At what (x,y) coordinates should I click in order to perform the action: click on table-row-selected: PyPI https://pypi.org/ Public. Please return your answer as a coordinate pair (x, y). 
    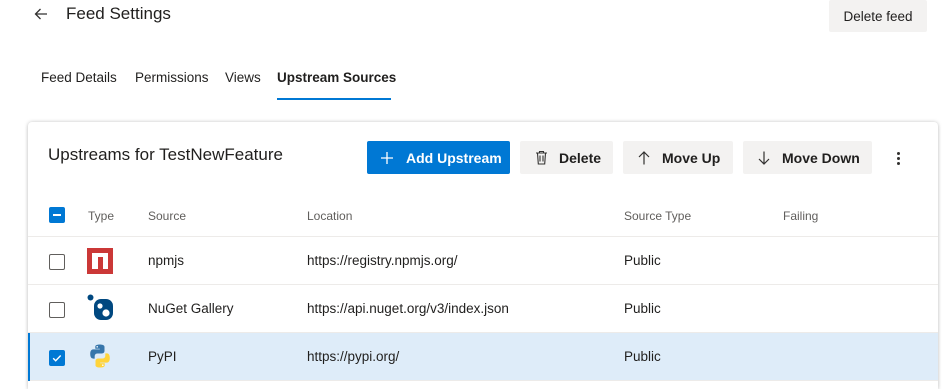
    Looking at the image, I should click on (483, 357).